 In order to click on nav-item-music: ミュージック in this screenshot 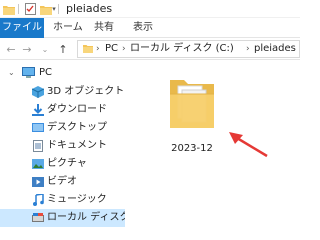, I will do `click(62, 200)`.